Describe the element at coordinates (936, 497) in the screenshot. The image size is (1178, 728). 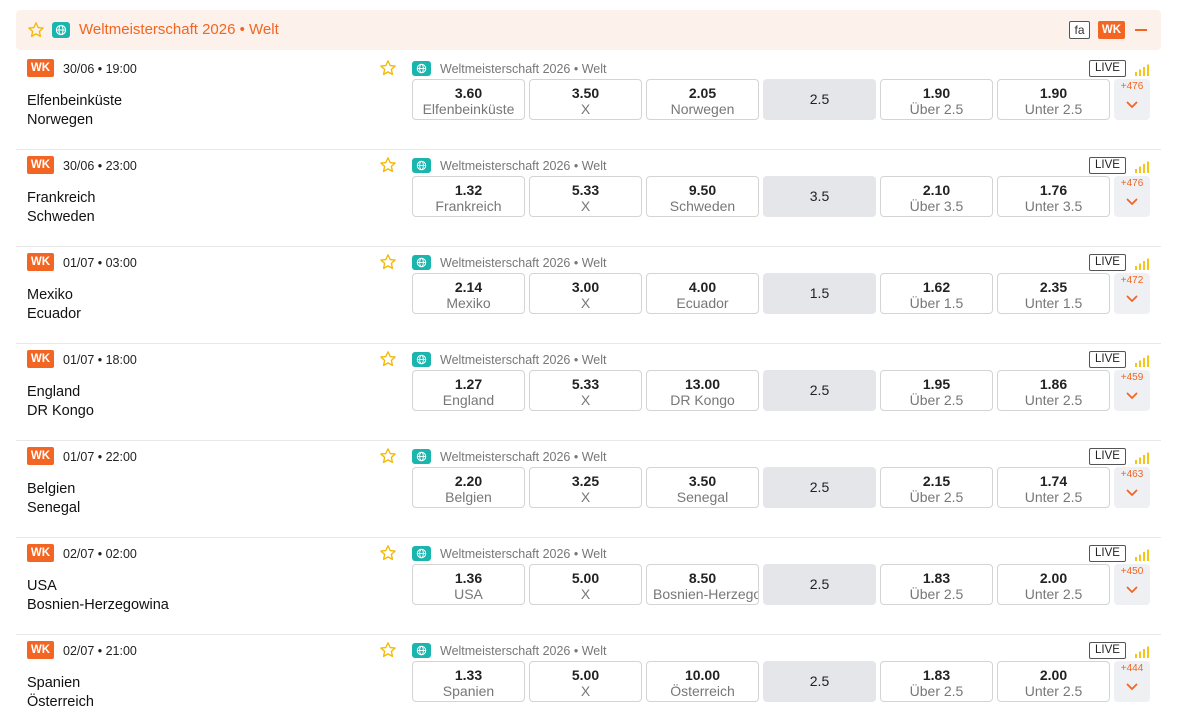
I see `odd-label: Über 2.5` at that location.